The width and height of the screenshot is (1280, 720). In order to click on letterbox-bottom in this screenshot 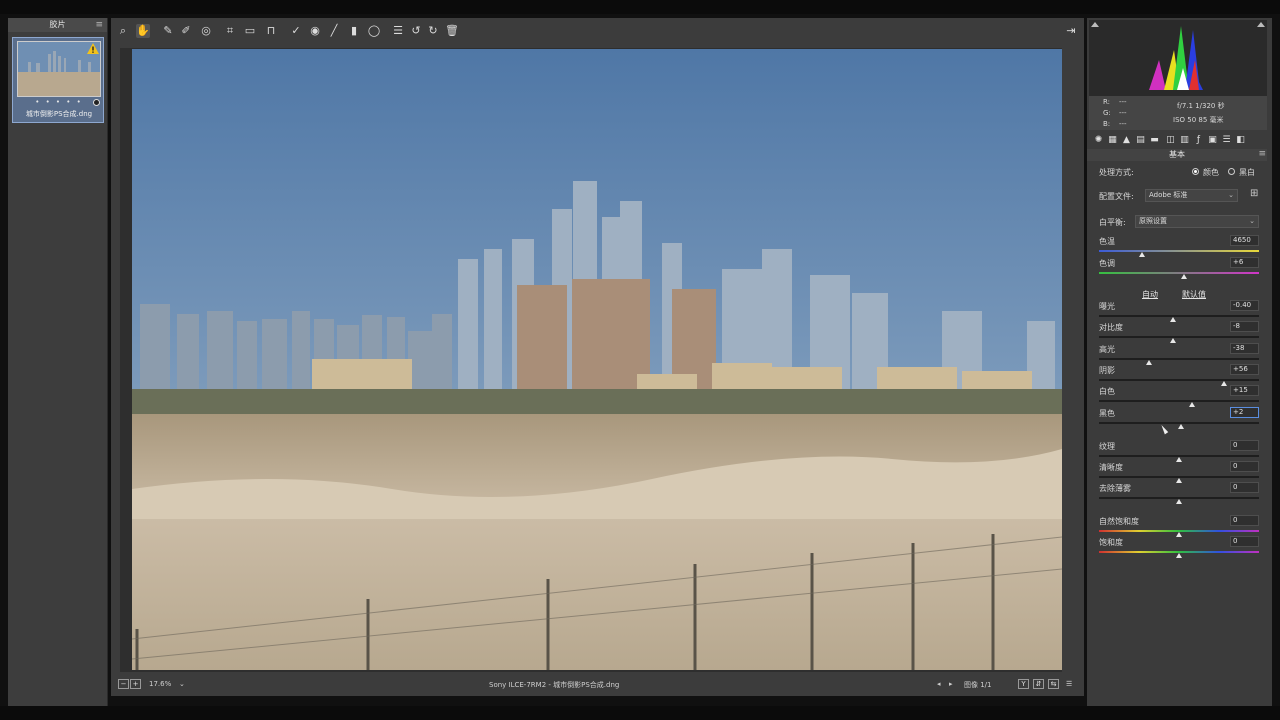, I will do `click(640, 713)`.